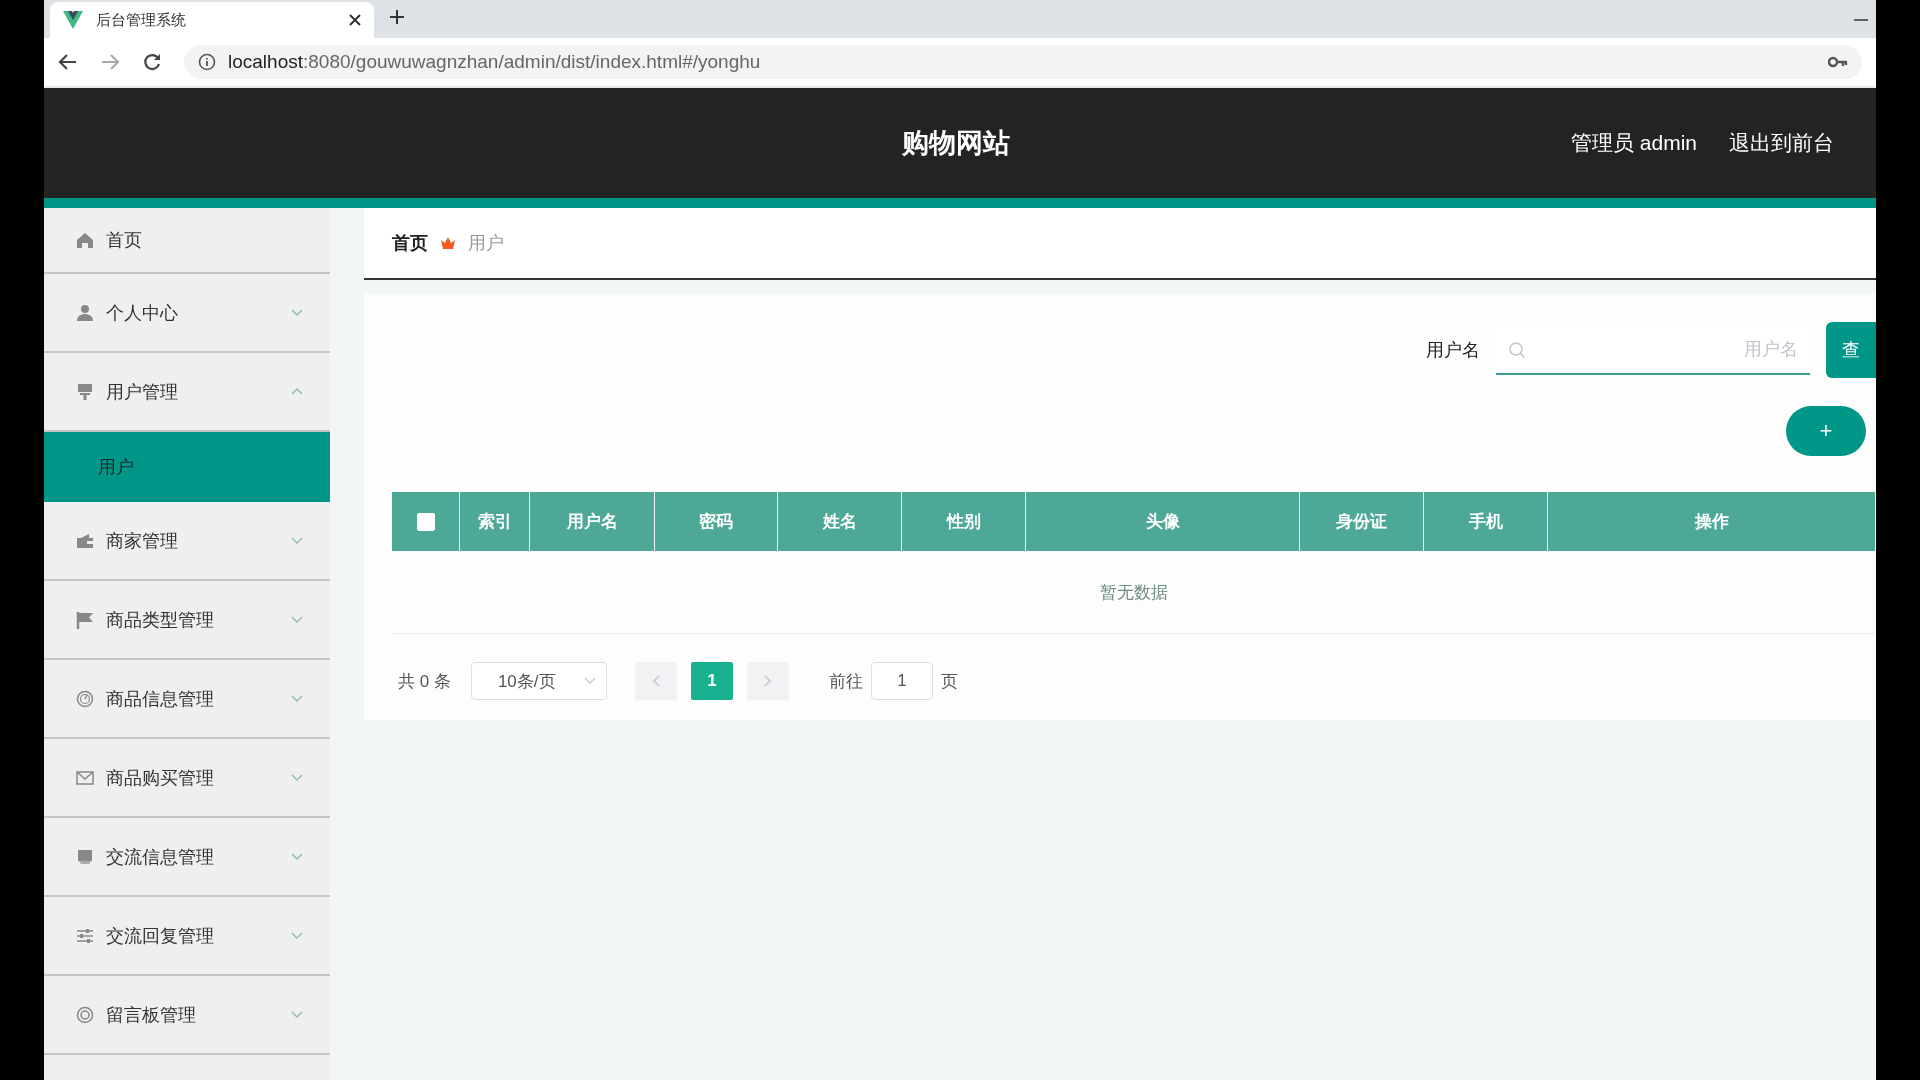  What do you see at coordinates (73, 20) in the screenshot?
I see `vue-logo-icon` at bounding box center [73, 20].